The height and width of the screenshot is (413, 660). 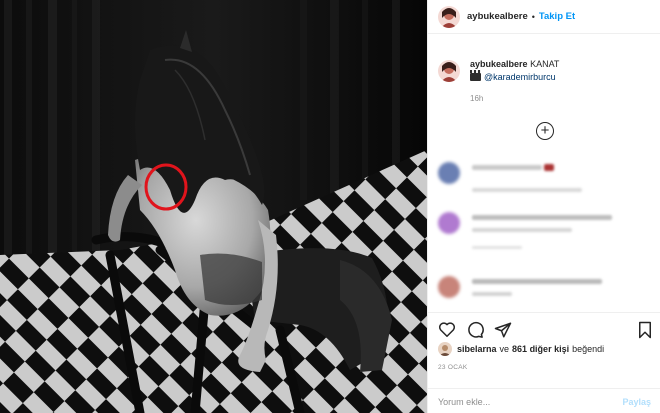 I want to click on post-actions, so click(x=544, y=327).